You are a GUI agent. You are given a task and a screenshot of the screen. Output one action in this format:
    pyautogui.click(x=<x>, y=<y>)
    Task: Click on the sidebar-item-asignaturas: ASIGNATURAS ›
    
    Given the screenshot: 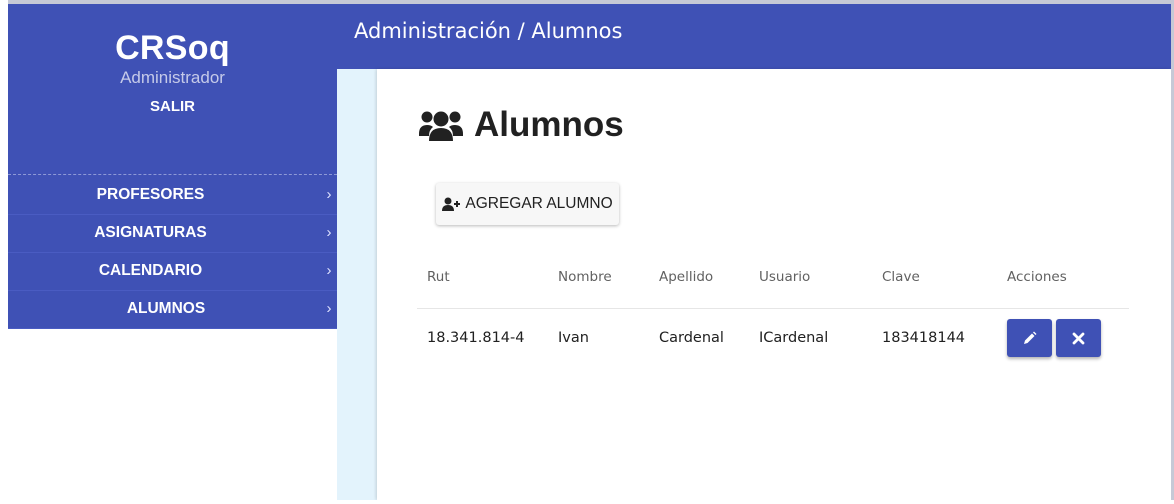 What is the action you would take?
    pyautogui.click(x=172, y=234)
    